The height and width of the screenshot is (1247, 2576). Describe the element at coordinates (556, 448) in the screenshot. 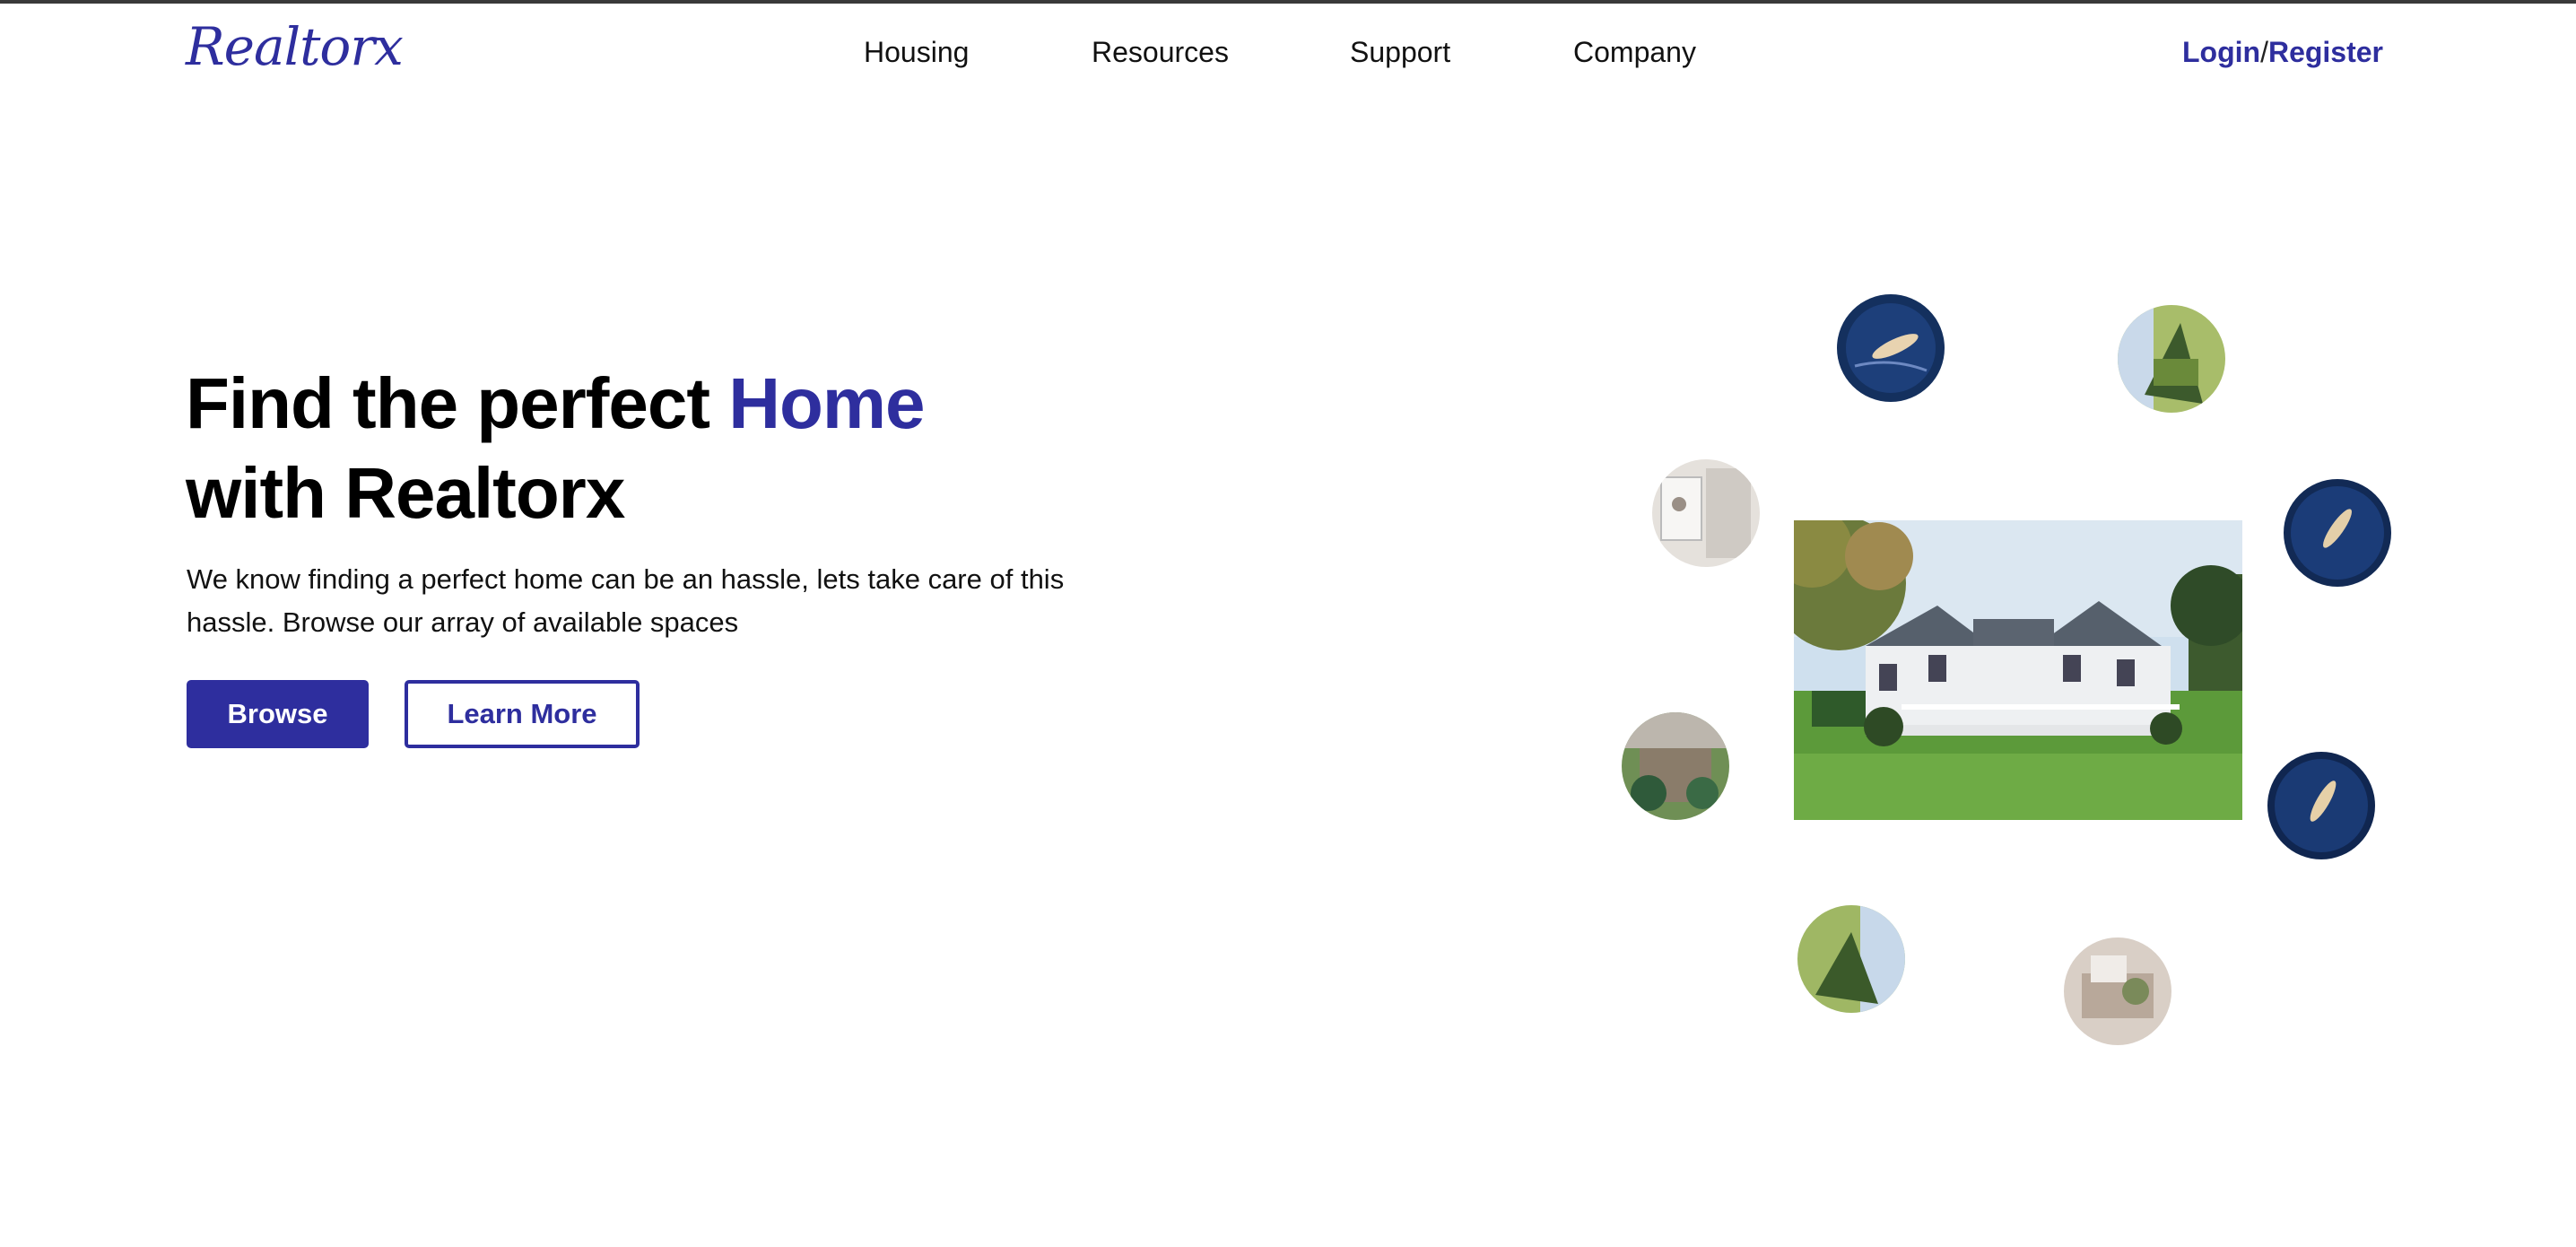

I see `hero-title: Find the perfect Home with Realtorx` at that location.